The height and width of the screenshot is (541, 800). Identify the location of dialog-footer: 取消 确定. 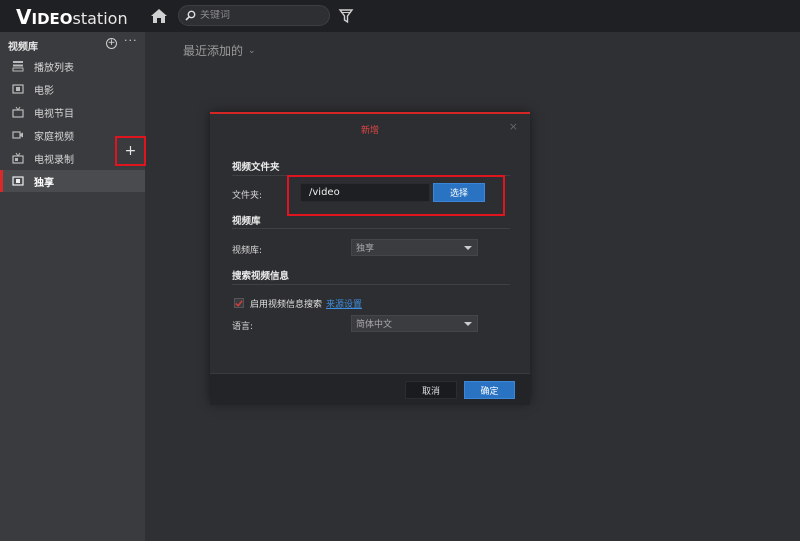
(370, 389).